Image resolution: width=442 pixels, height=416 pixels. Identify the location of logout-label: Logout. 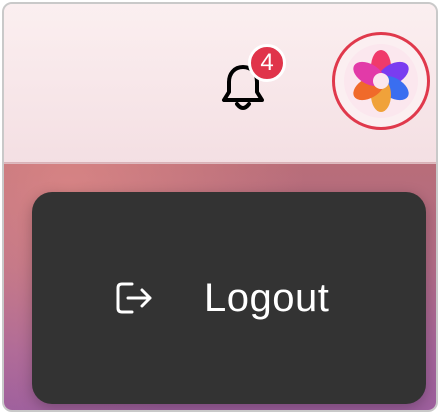
(267, 297).